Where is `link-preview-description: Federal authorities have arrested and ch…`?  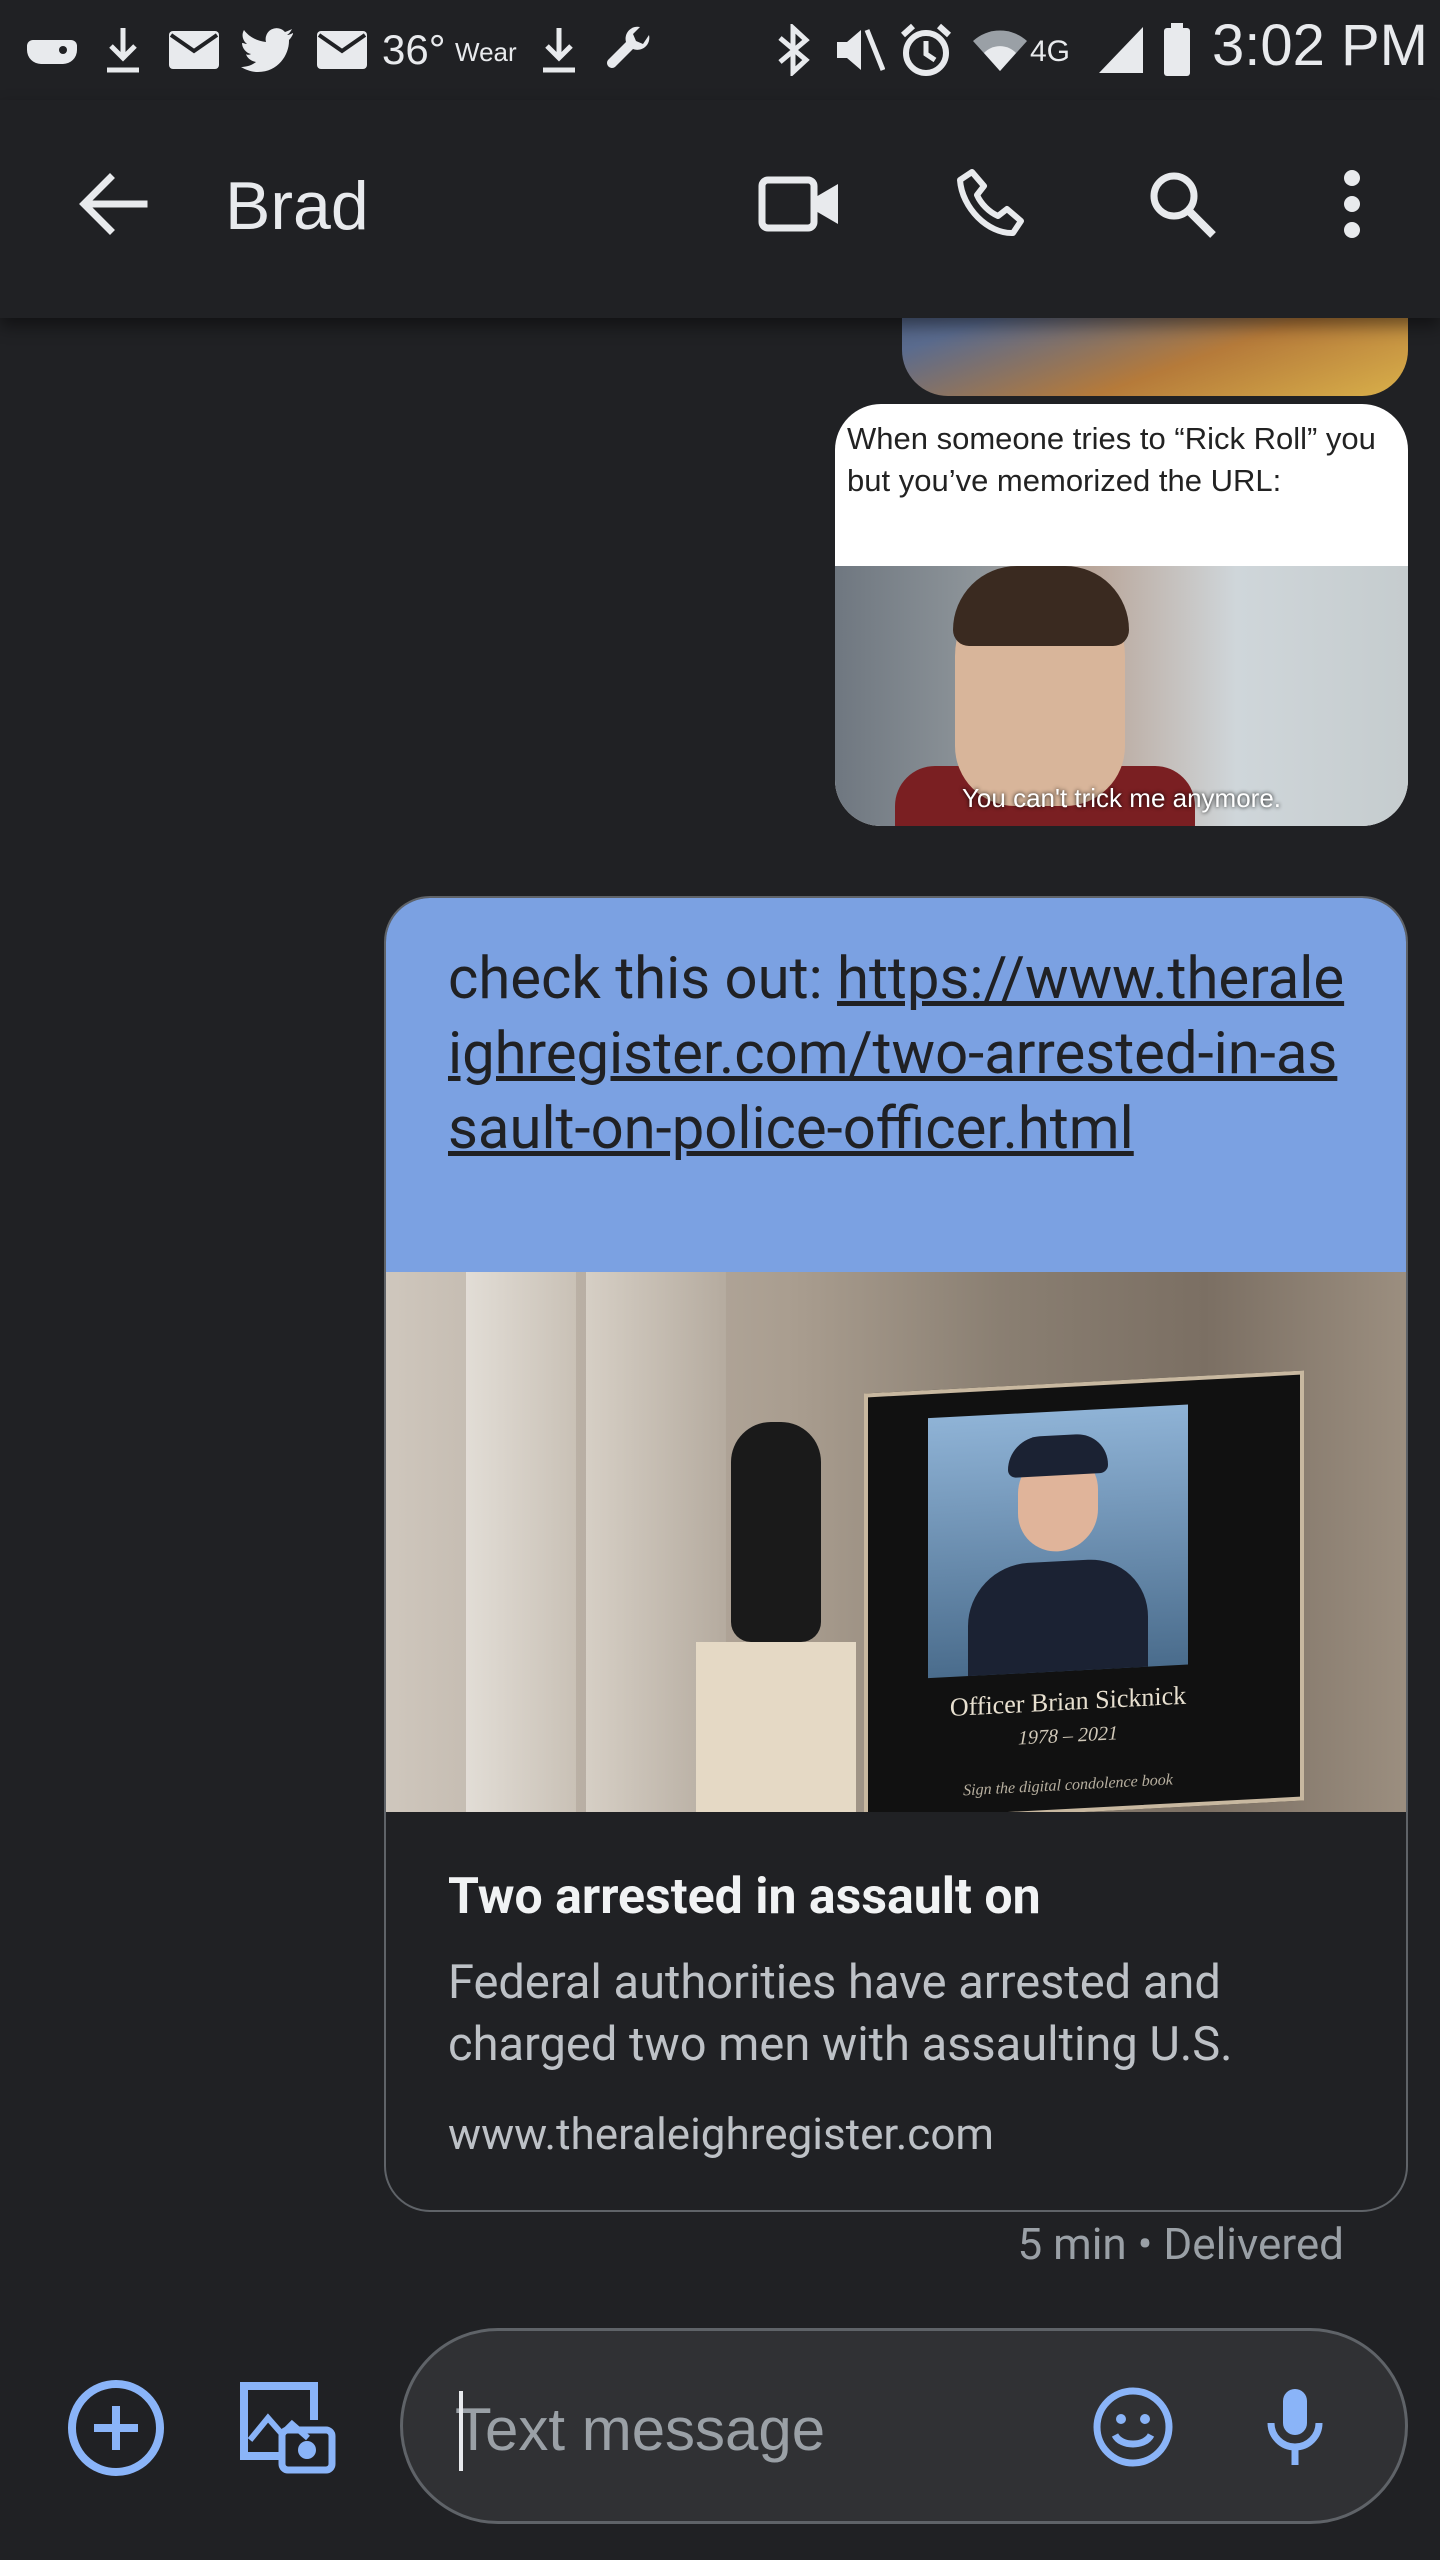
link-preview-description: Federal authorities have arrested and ch… is located at coordinates (840, 2013).